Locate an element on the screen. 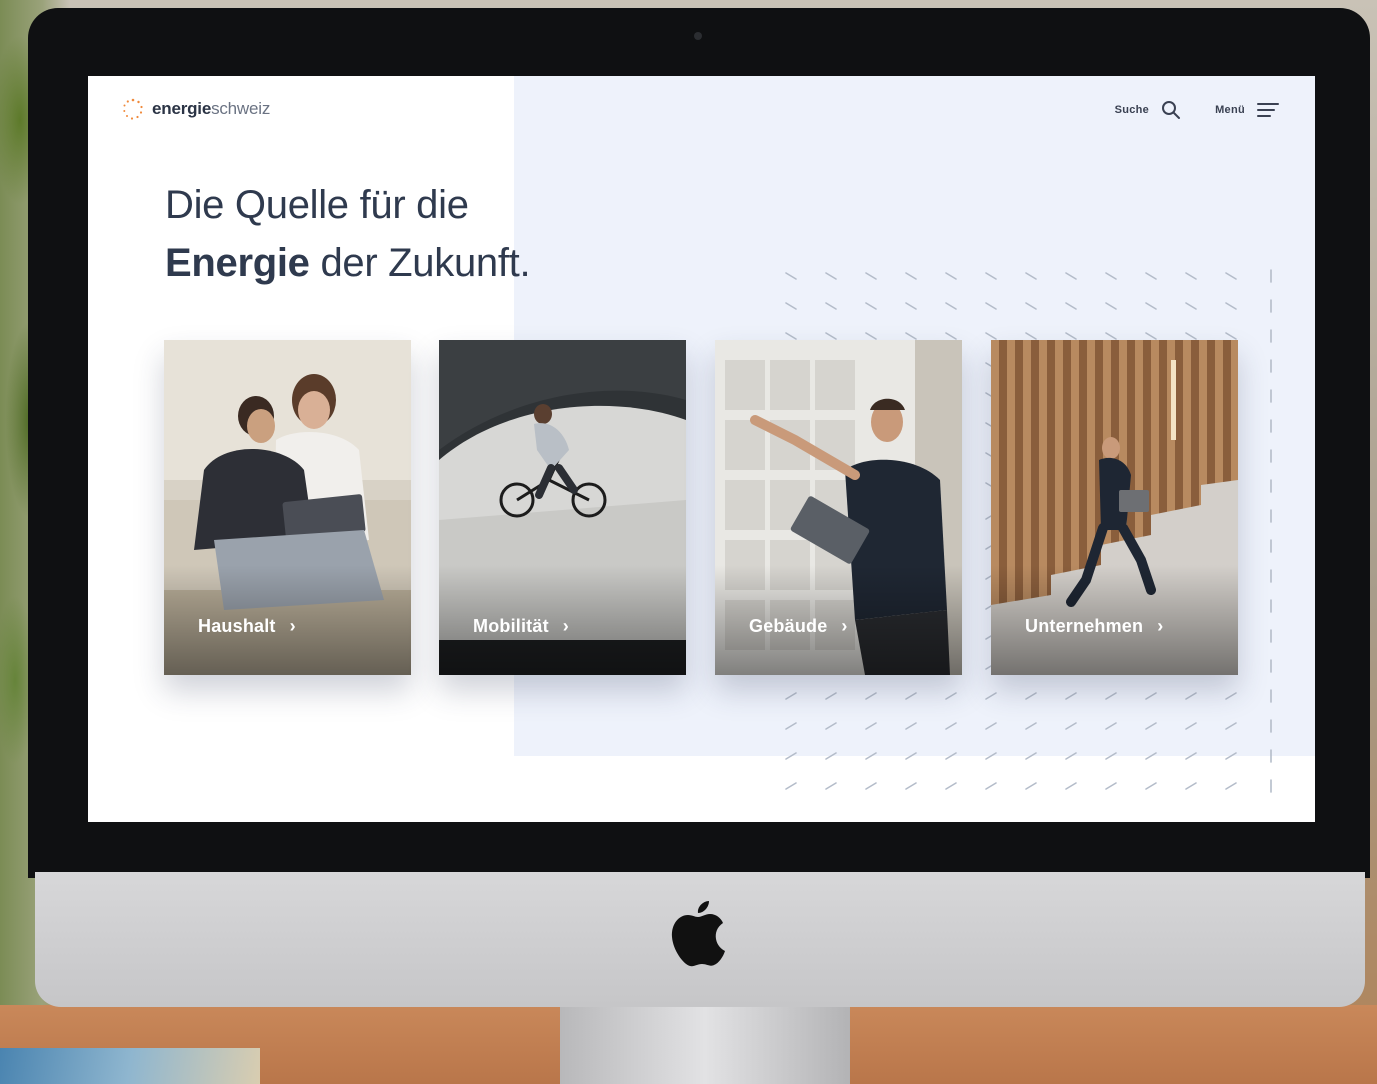  site-logo: energieschweiz is located at coordinates (196, 109).